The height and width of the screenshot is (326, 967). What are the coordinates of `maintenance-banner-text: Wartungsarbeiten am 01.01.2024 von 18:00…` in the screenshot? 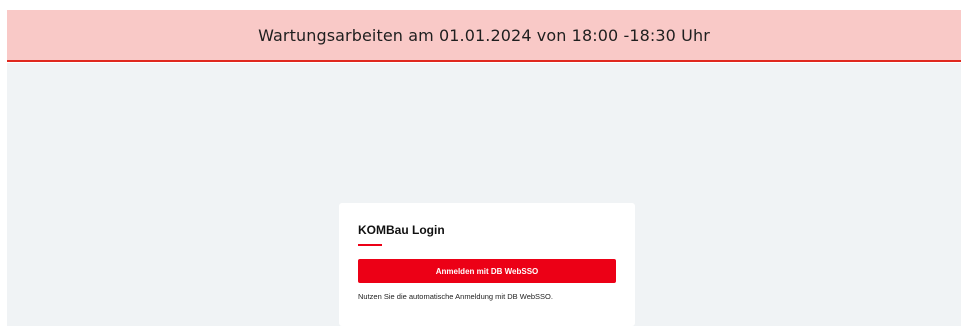 It's located at (484, 35).